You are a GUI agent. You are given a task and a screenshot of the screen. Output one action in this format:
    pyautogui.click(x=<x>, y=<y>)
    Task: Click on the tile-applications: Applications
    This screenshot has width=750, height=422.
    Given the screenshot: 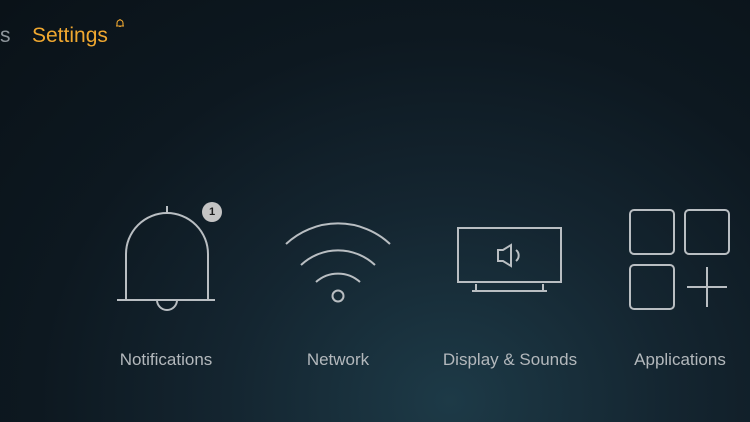 What is the action you would take?
    pyautogui.click(x=680, y=290)
    